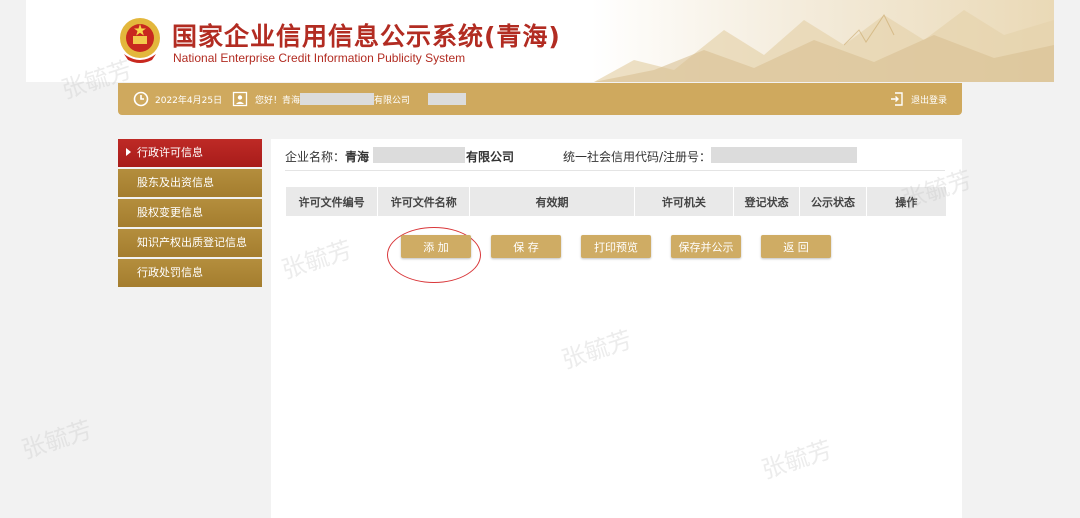  I want to click on sidebar-item-ip-pledge: 知识产权出质登记信息, so click(190, 243).